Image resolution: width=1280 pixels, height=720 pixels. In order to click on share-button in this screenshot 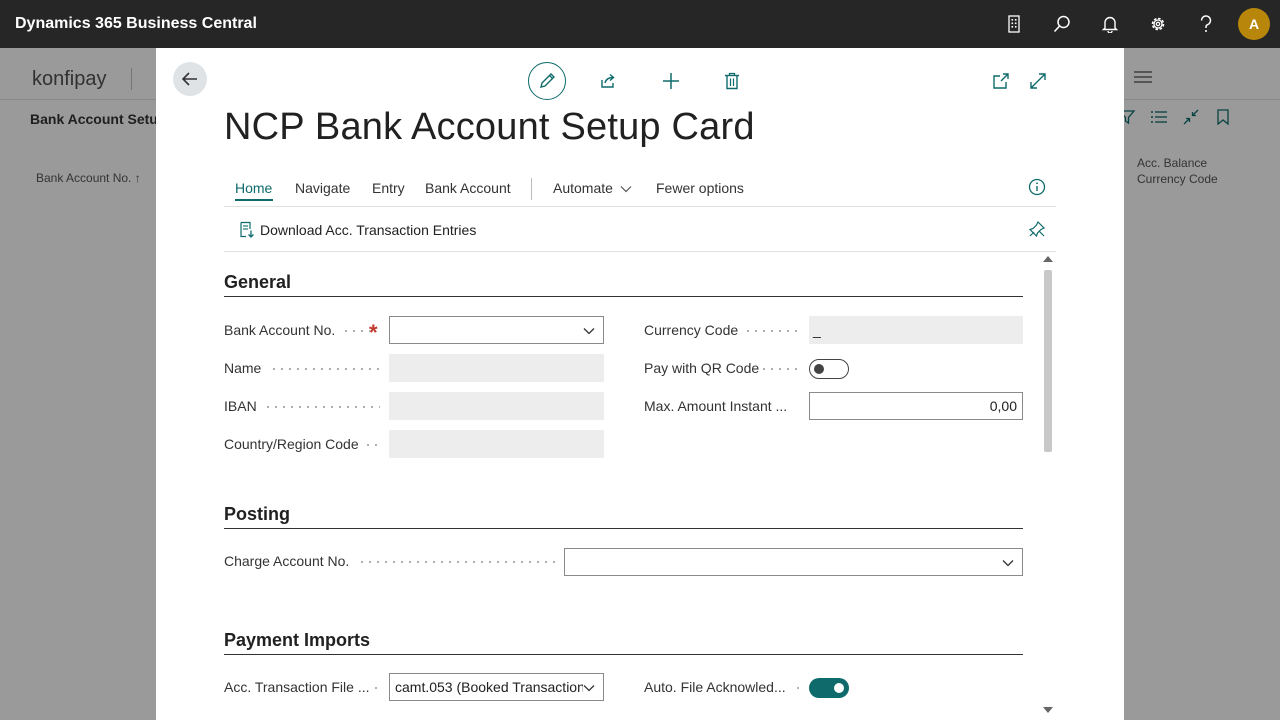, I will do `click(608, 81)`.